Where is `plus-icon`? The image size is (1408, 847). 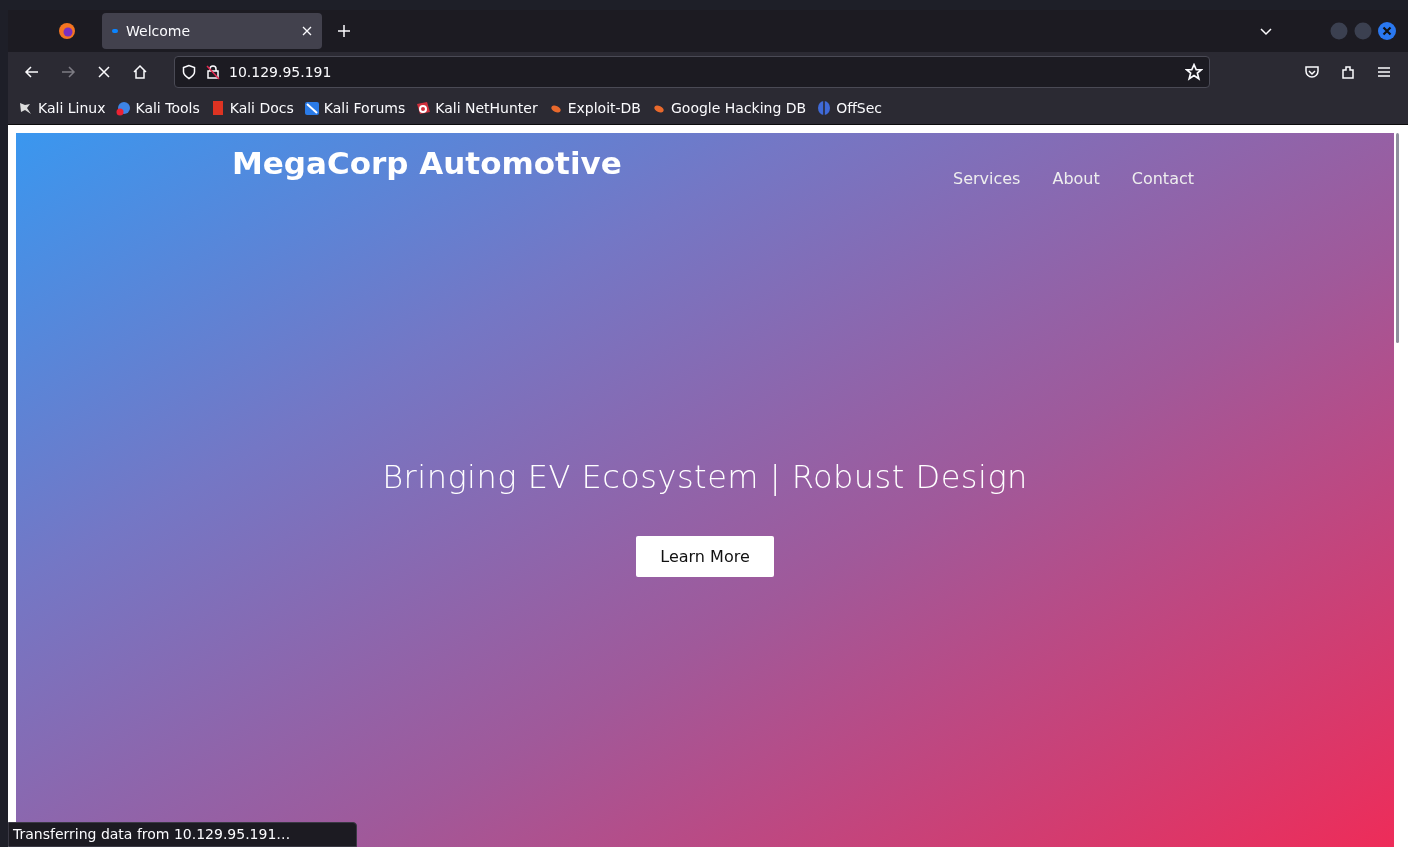
plus-icon is located at coordinates (344, 31).